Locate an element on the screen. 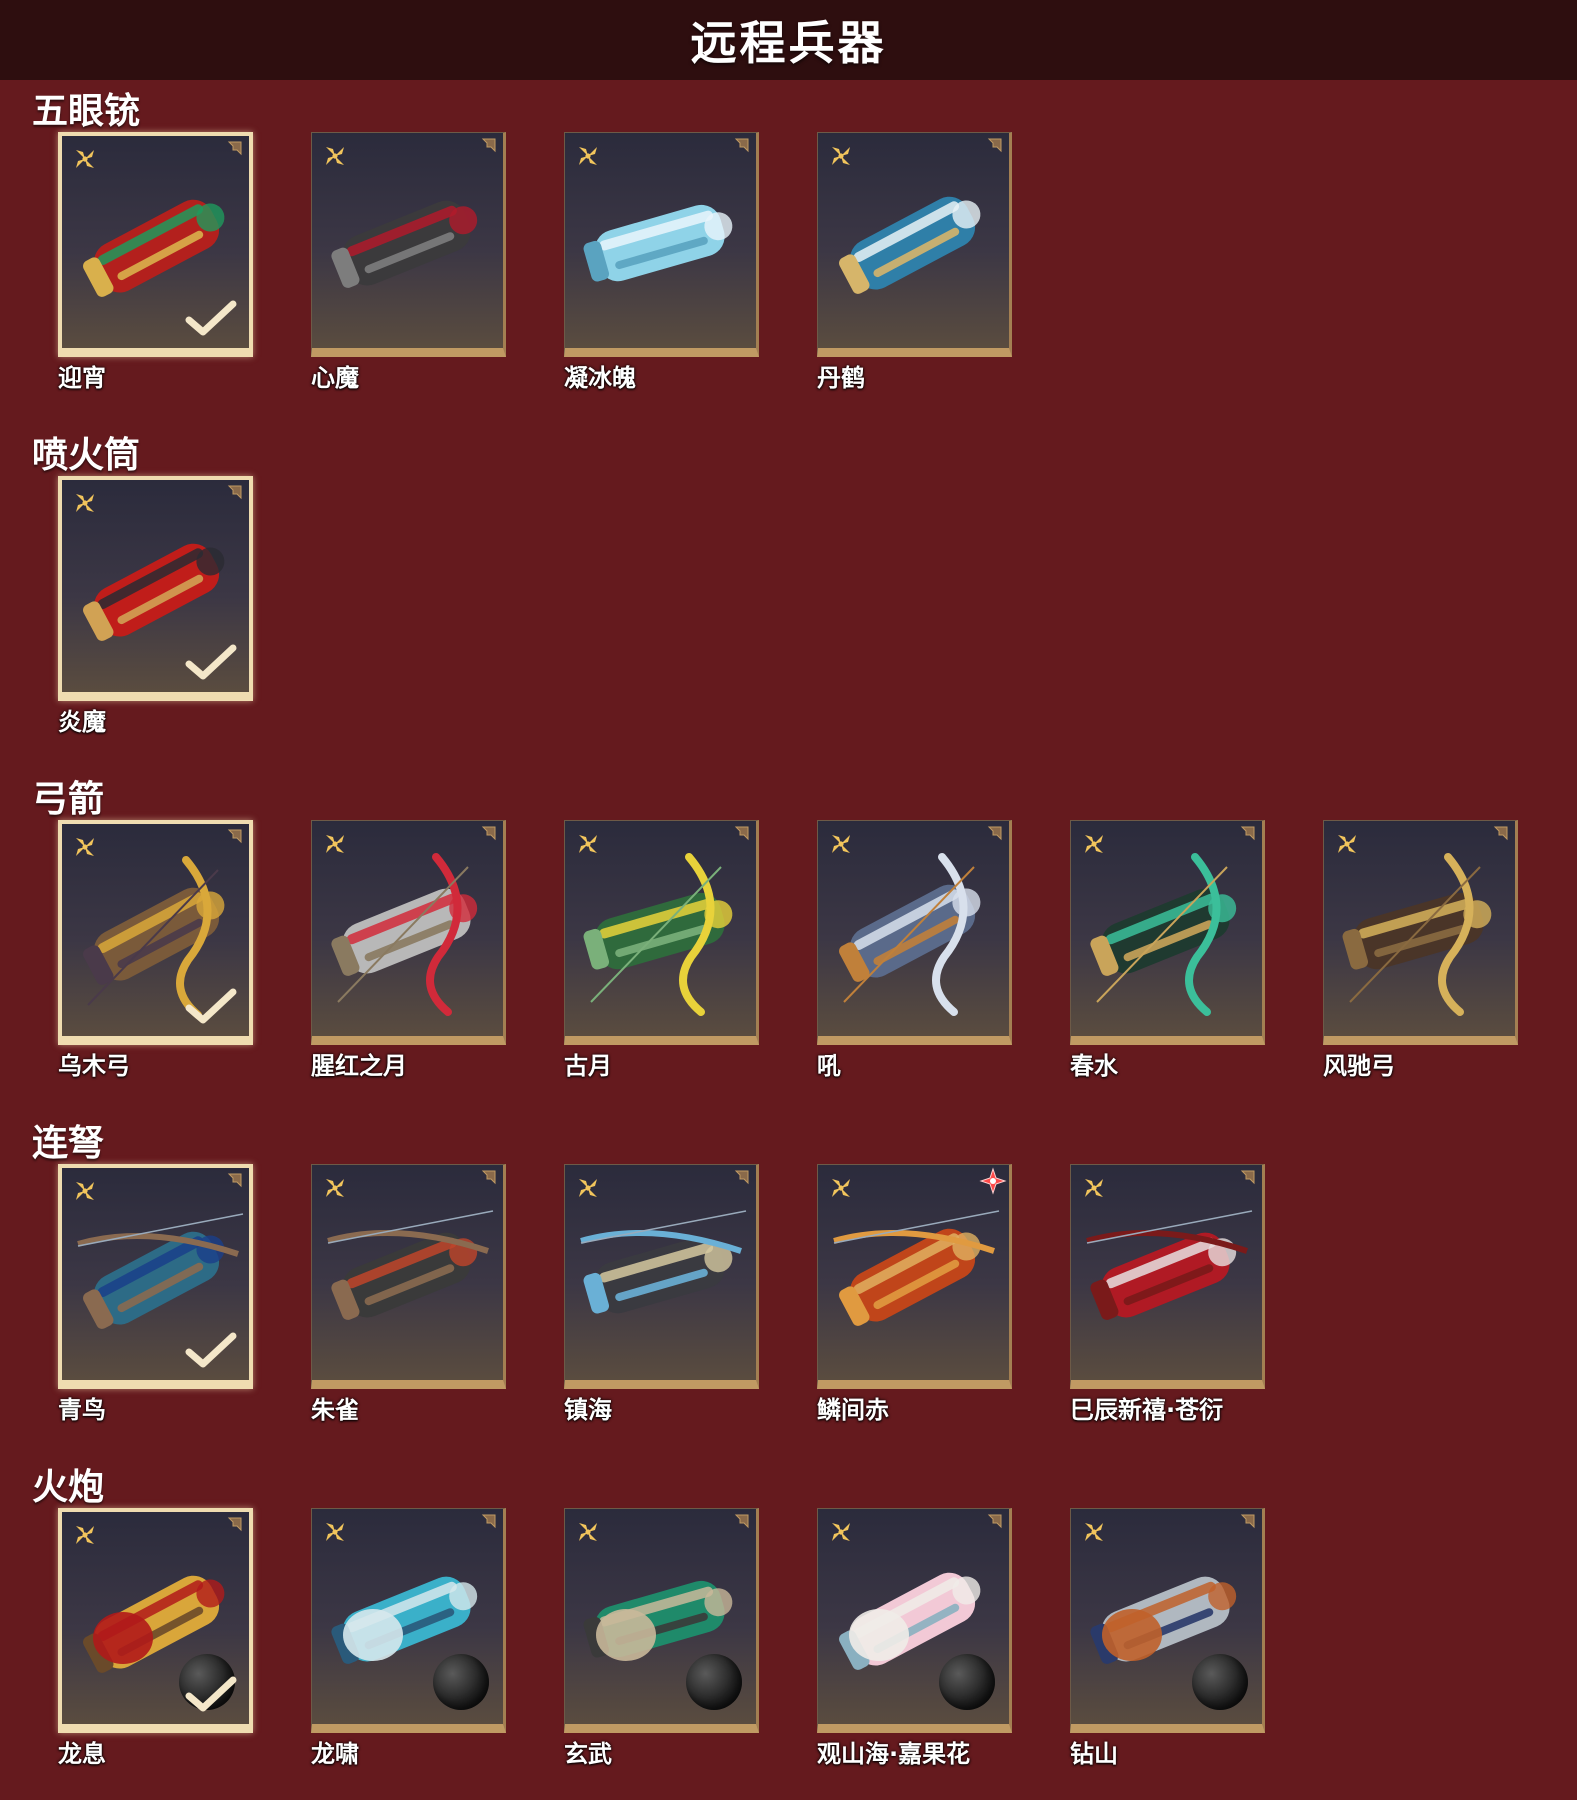 This screenshot has width=1577, height=1800. weapon-item: 风驰弓 is located at coordinates (1420, 951).